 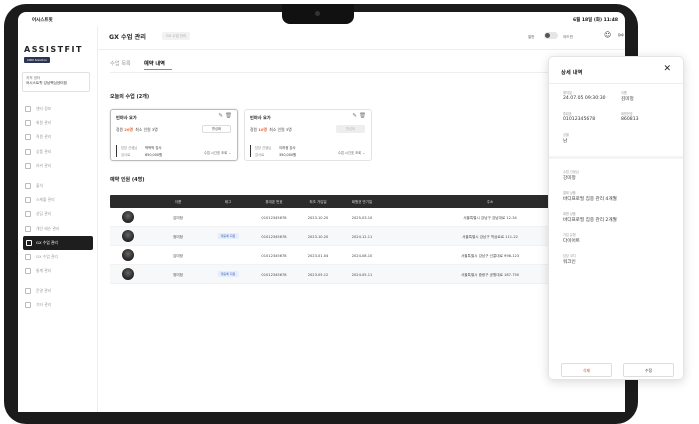 I want to click on sidebar-item: 직원 관리, so click(x=58, y=137).